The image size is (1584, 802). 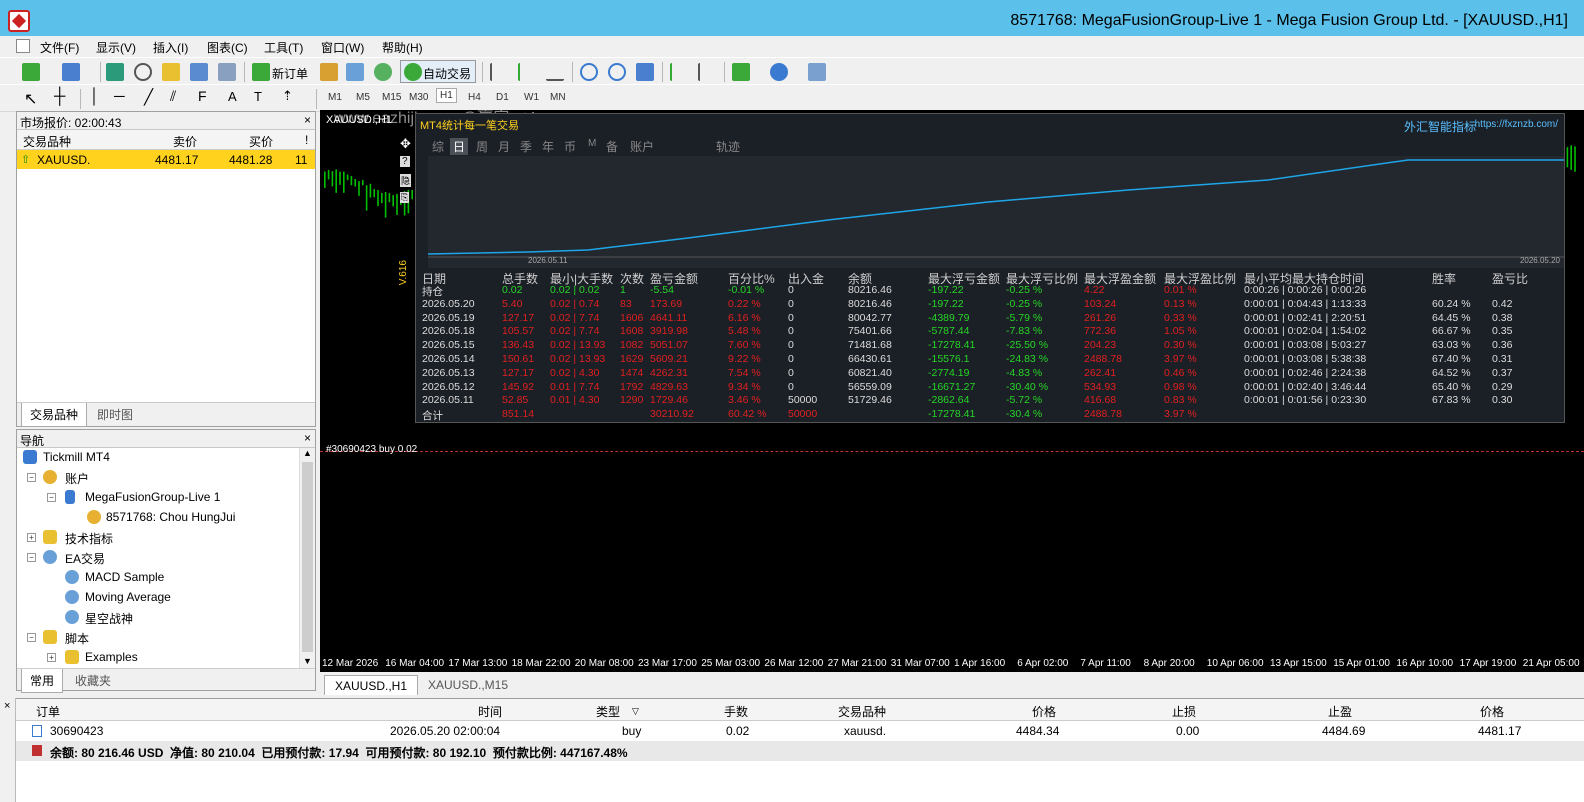 I want to click on cursor-icon: ↖, so click(x=30, y=99).